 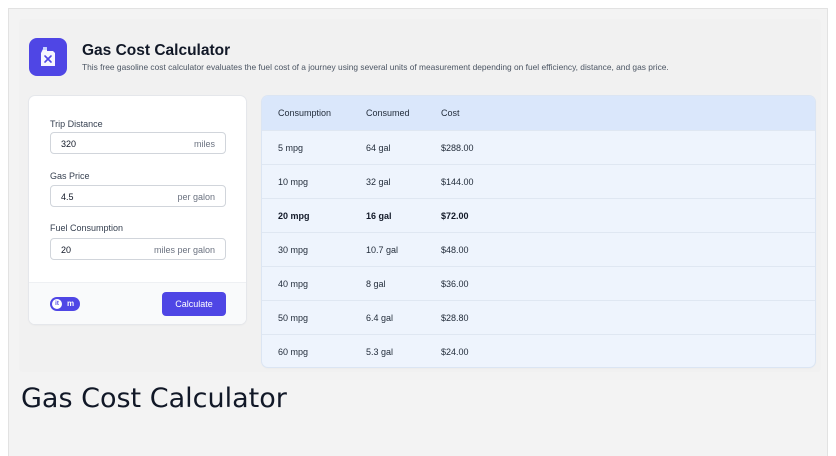 I want to click on form-footer: it m Calculate, so click(x=137, y=303).